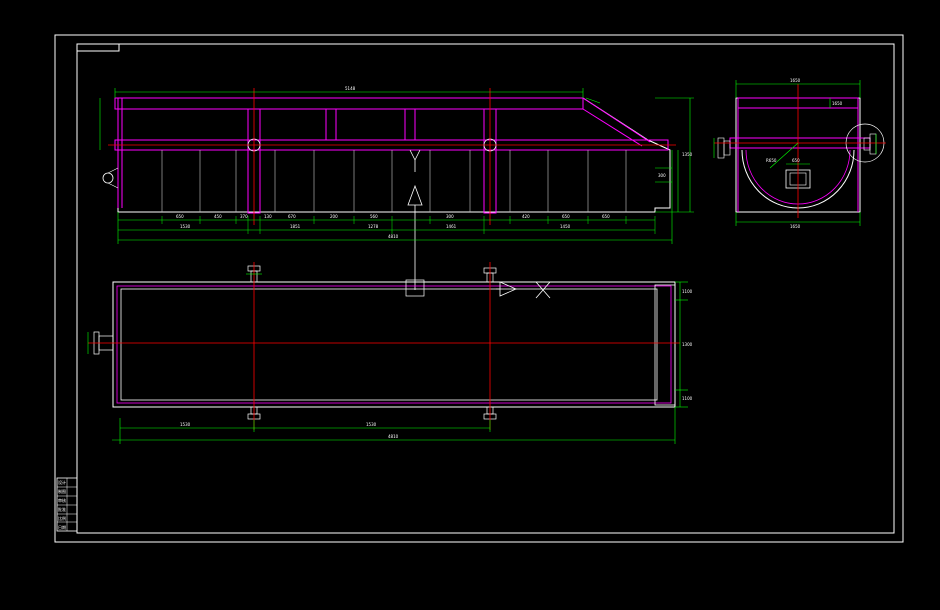  I want to click on front-dim-r2-5: 1450, so click(565, 226).